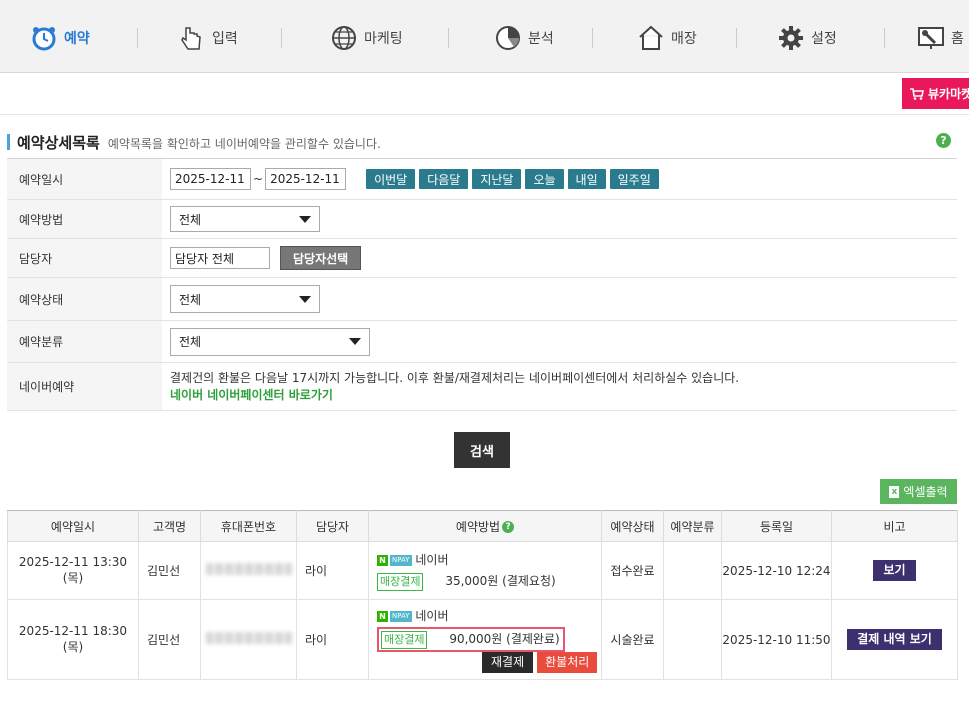 The width and height of the screenshot is (969, 707). Describe the element at coordinates (524, 38) in the screenshot. I see `nav-item-analysis: 분석` at that location.